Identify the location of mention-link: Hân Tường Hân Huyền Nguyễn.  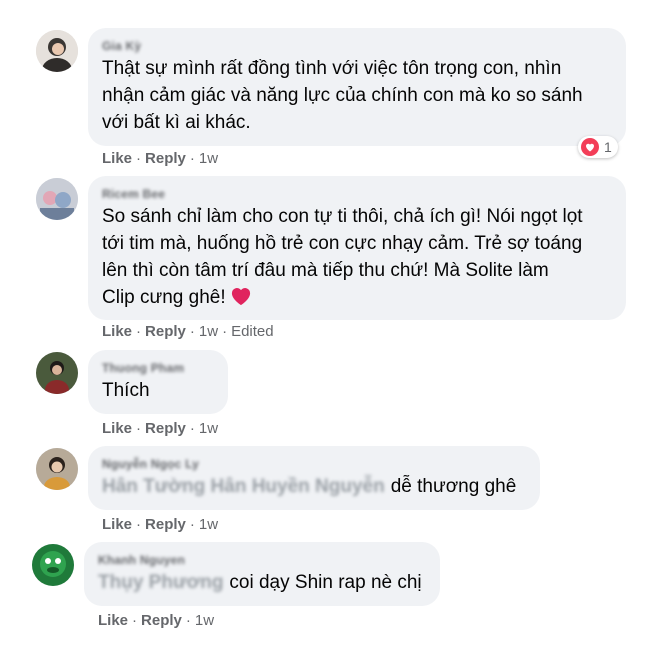
(243, 486).